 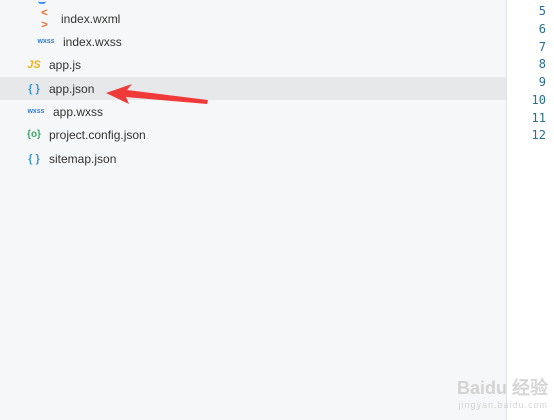 What do you see at coordinates (78, 111) in the screenshot?
I see `file-label: app.wxss` at bounding box center [78, 111].